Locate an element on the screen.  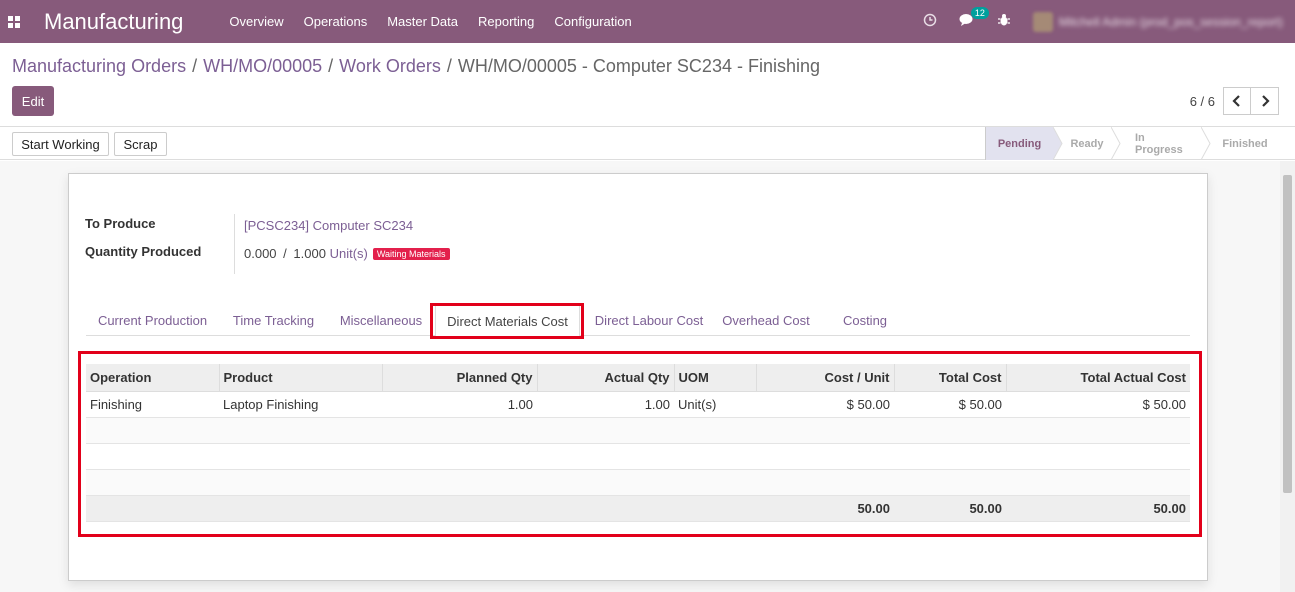
user-name: Mitchell Admin (prod_pos_session_report) is located at coordinates (1170, 21).